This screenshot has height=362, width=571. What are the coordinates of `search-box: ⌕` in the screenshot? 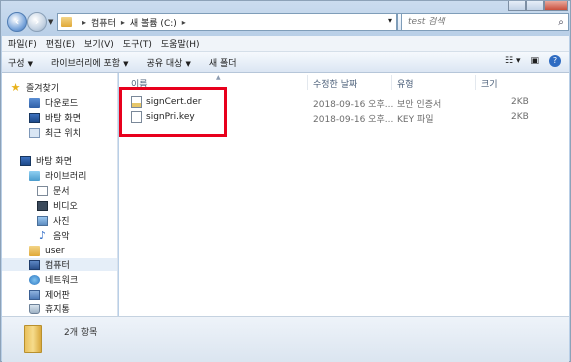 It's located at (485, 22).